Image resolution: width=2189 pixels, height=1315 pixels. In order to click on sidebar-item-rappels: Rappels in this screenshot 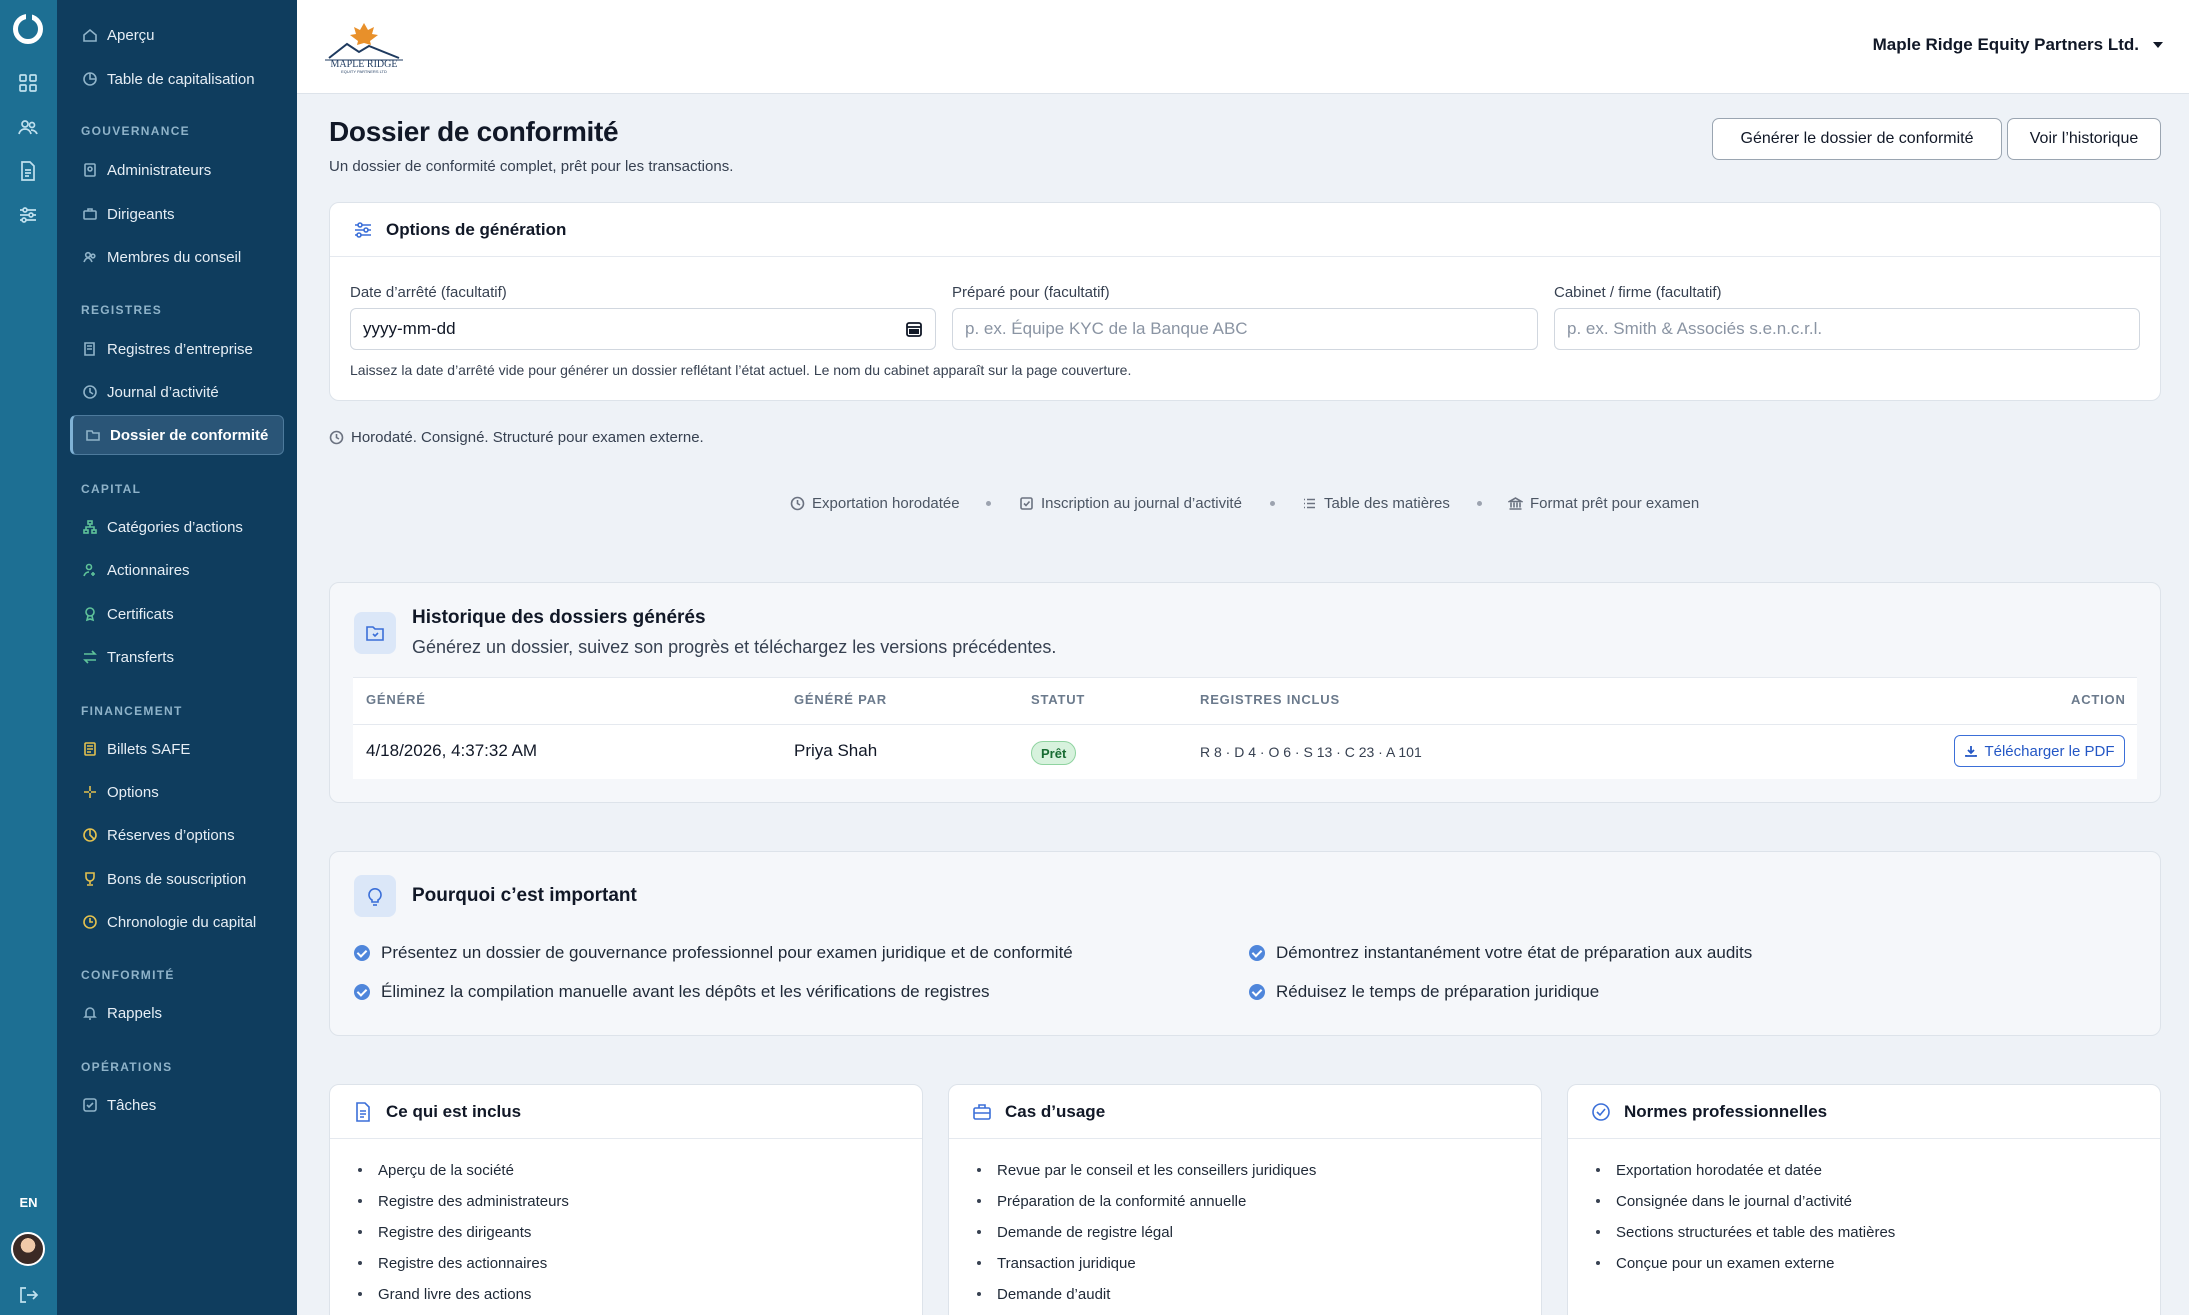, I will do `click(177, 1013)`.